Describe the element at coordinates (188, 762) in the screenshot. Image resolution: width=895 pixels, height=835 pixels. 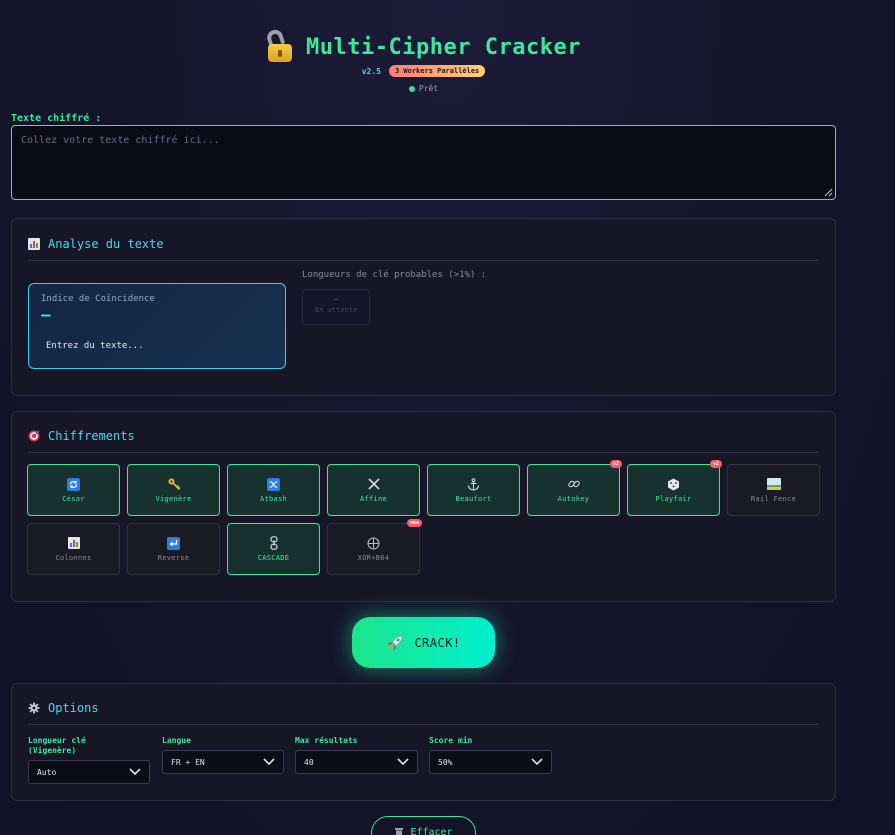
I see `language-value: FR + EN` at that location.